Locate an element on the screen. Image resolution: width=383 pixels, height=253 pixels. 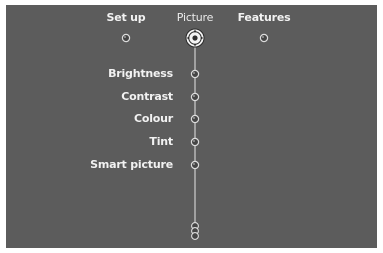
menu-item-contrast-node-icon is located at coordinates (195, 97).